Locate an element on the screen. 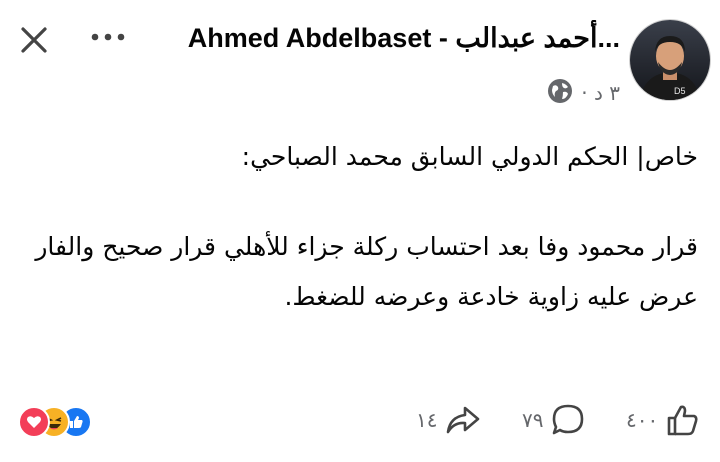 The image size is (720, 462). profile-photo: D5 is located at coordinates (670, 60).